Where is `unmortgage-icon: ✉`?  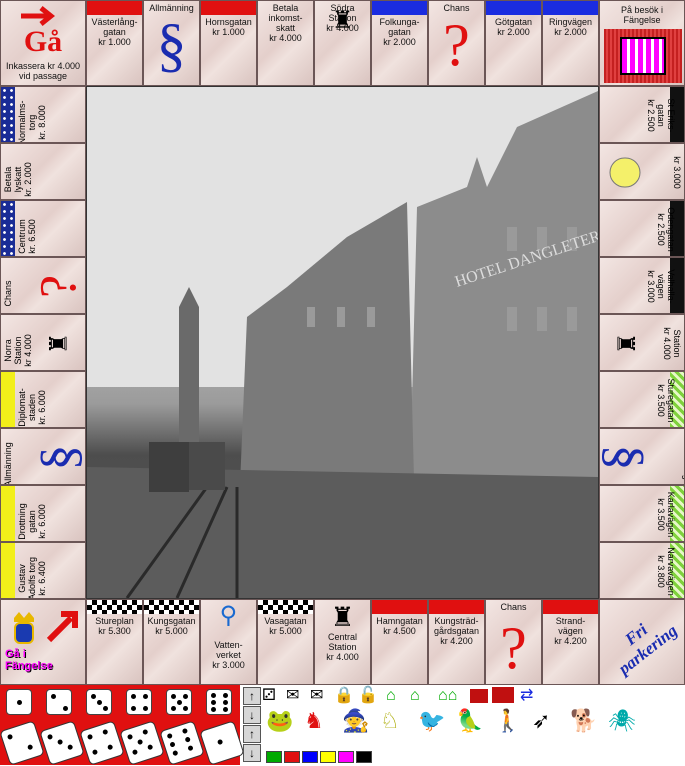 unmortgage-icon: ✉ is located at coordinates (316, 696).